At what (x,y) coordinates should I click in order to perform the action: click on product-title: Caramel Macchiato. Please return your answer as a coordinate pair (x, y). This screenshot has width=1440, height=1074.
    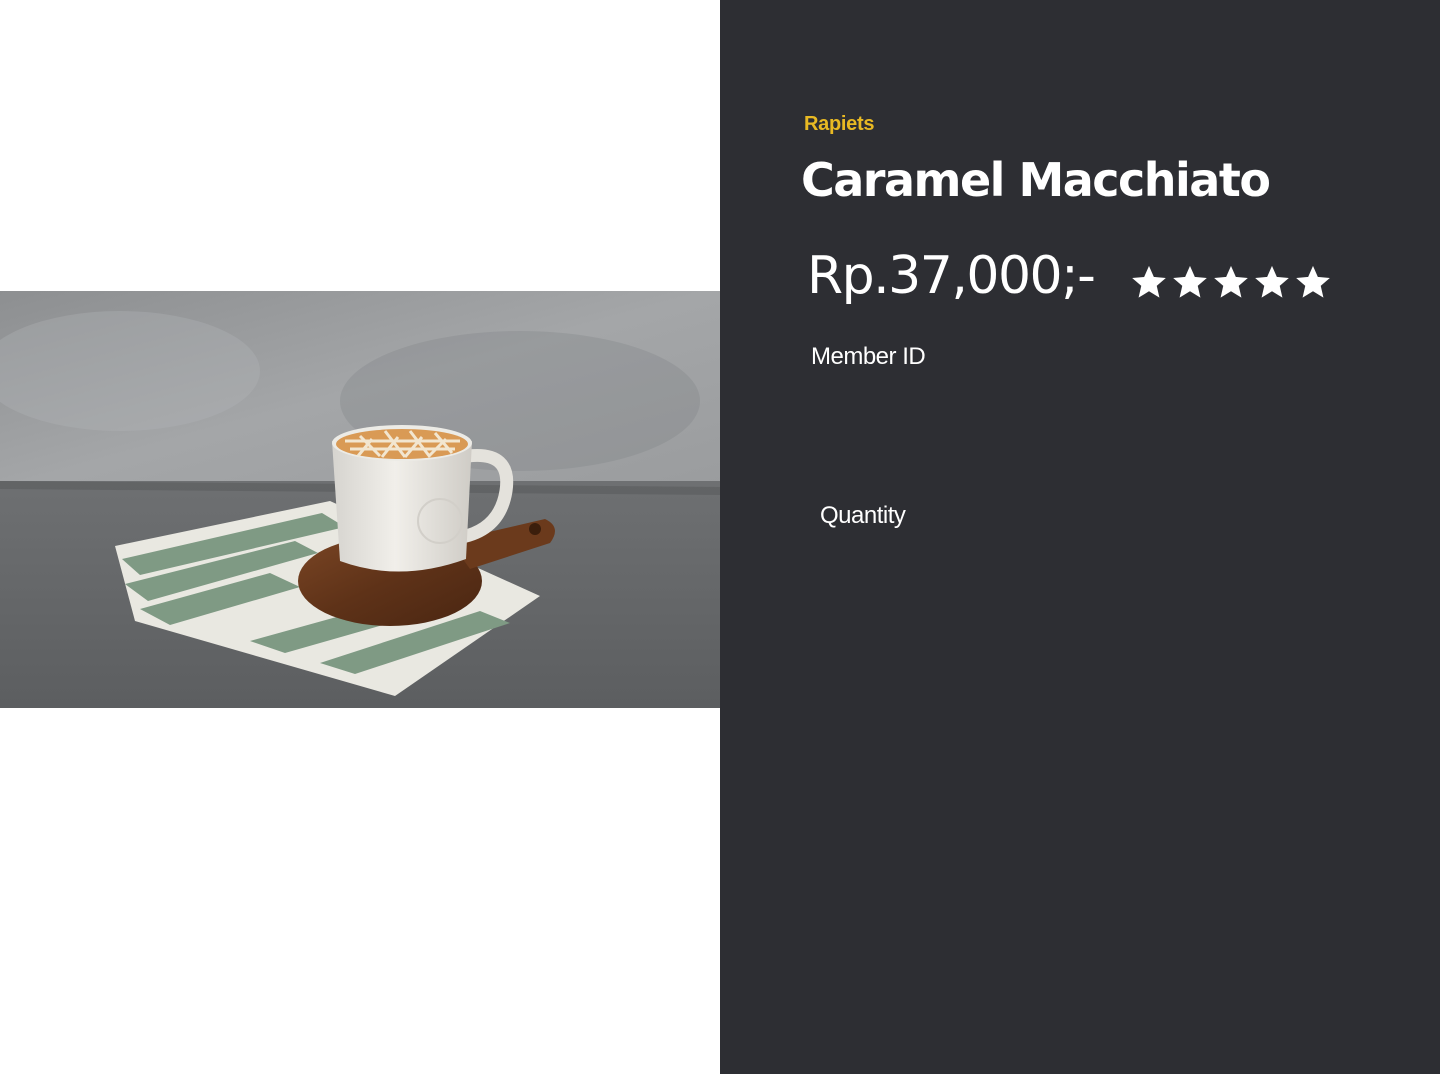
    Looking at the image, I should click on (1036, 180).